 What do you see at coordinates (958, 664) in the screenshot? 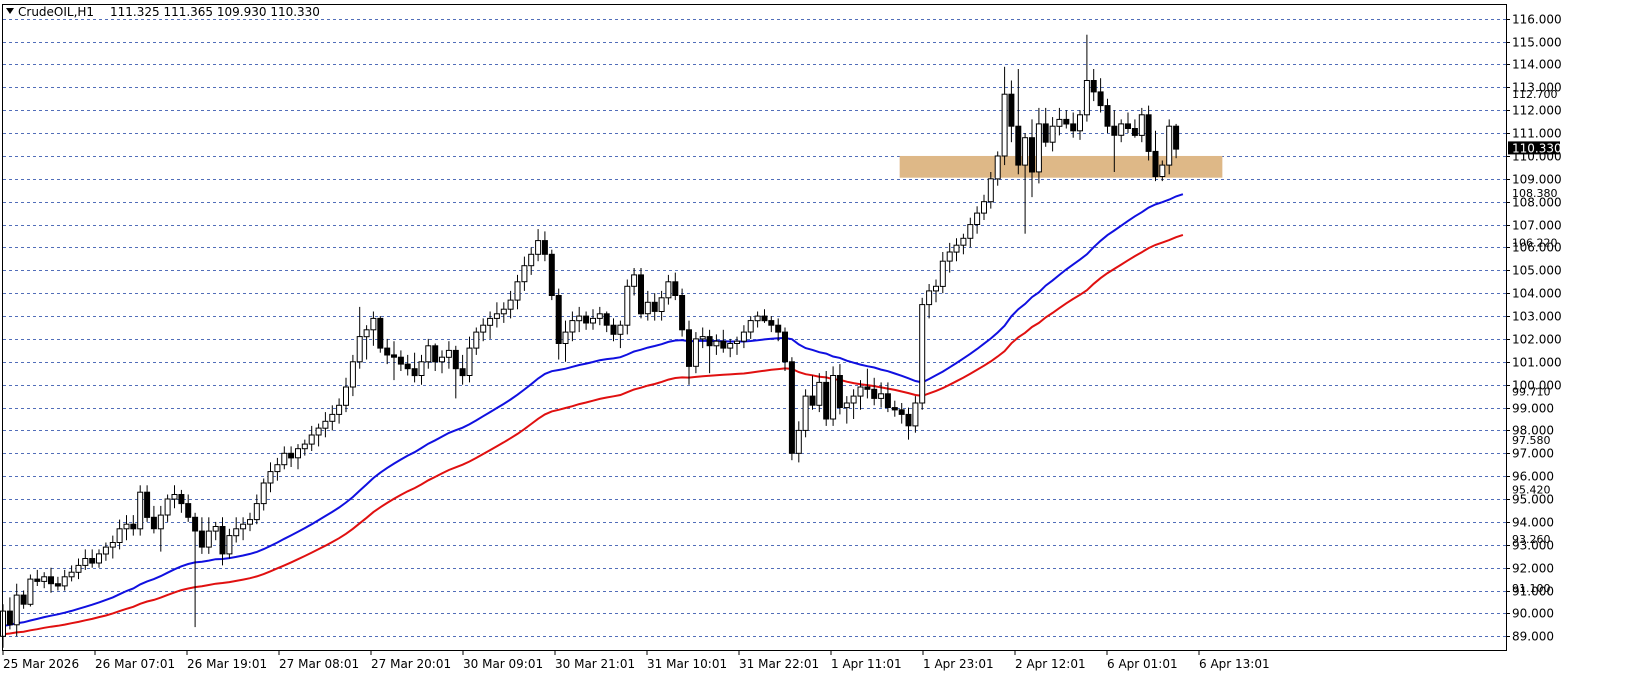
I see `x-tick-label: 1 Apr 23:01` at bounding box center [958, 664].